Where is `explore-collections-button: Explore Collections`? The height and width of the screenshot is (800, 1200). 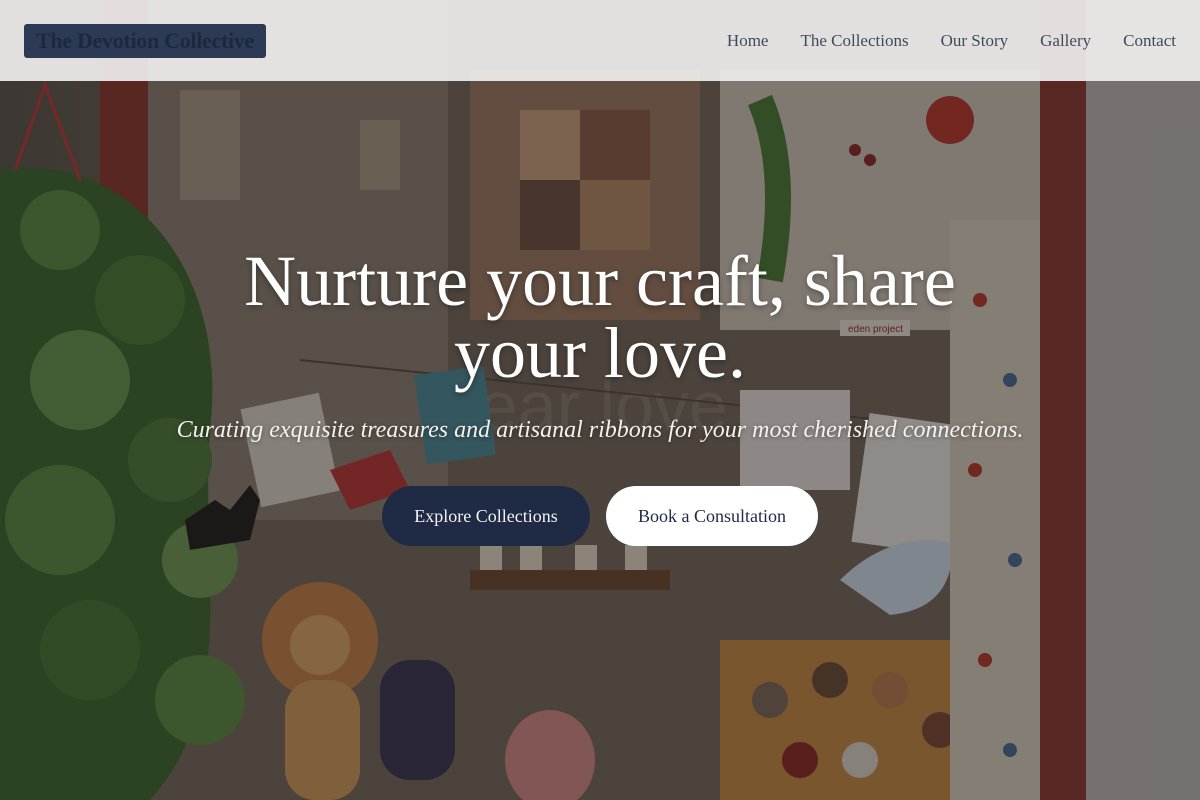 explore-collections-button: Explore Collections is located at coordinates (486, 516).